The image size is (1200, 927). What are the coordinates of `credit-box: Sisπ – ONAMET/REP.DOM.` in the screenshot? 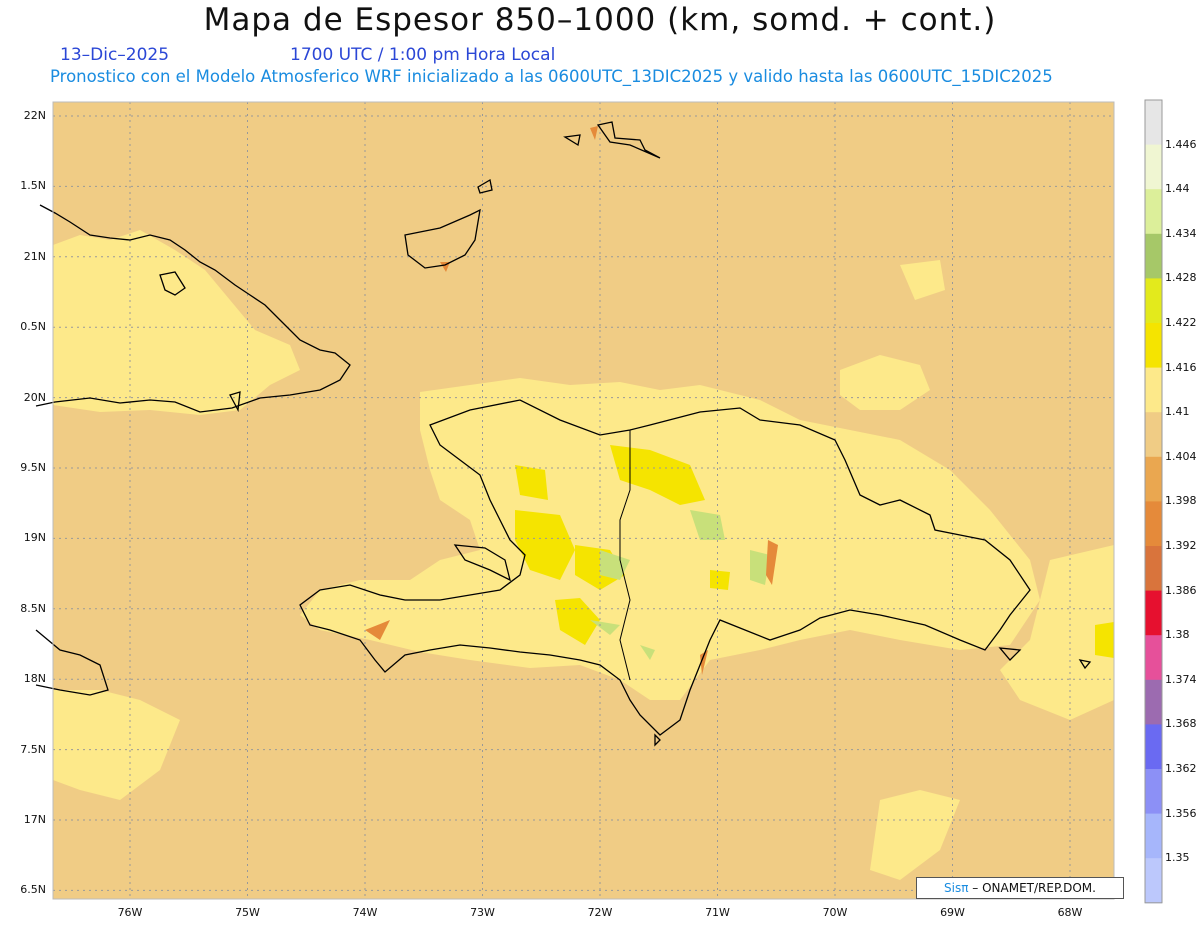 It's located at (1020, 888).